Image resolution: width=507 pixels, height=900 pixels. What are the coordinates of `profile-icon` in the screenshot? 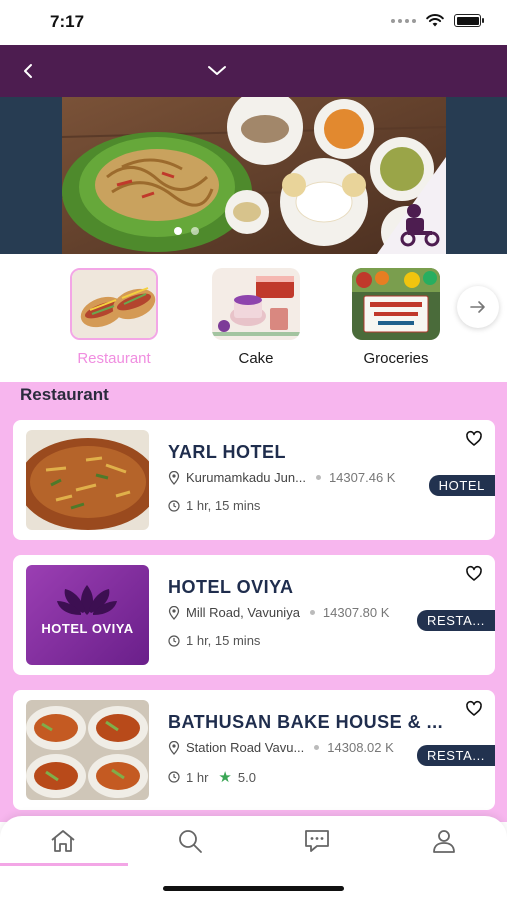 It's located at (444, 841).